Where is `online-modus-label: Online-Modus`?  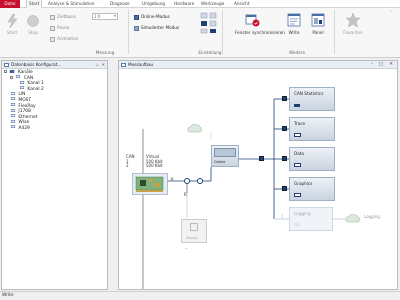 online-modus-label: Online-Modus is located at coordinates (155, 16).